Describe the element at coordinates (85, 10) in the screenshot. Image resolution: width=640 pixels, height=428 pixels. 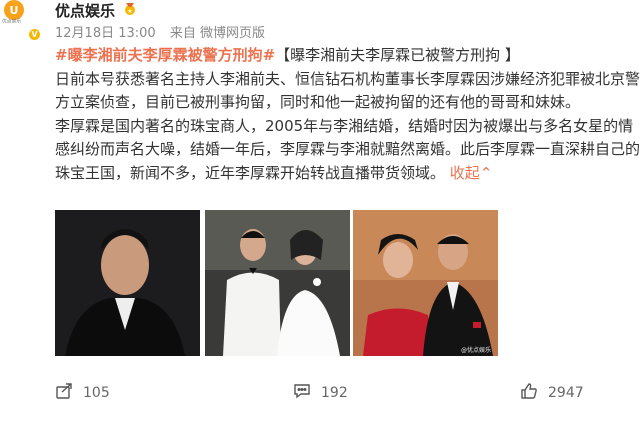
I see `account-name: 优点娱乐` at that location.